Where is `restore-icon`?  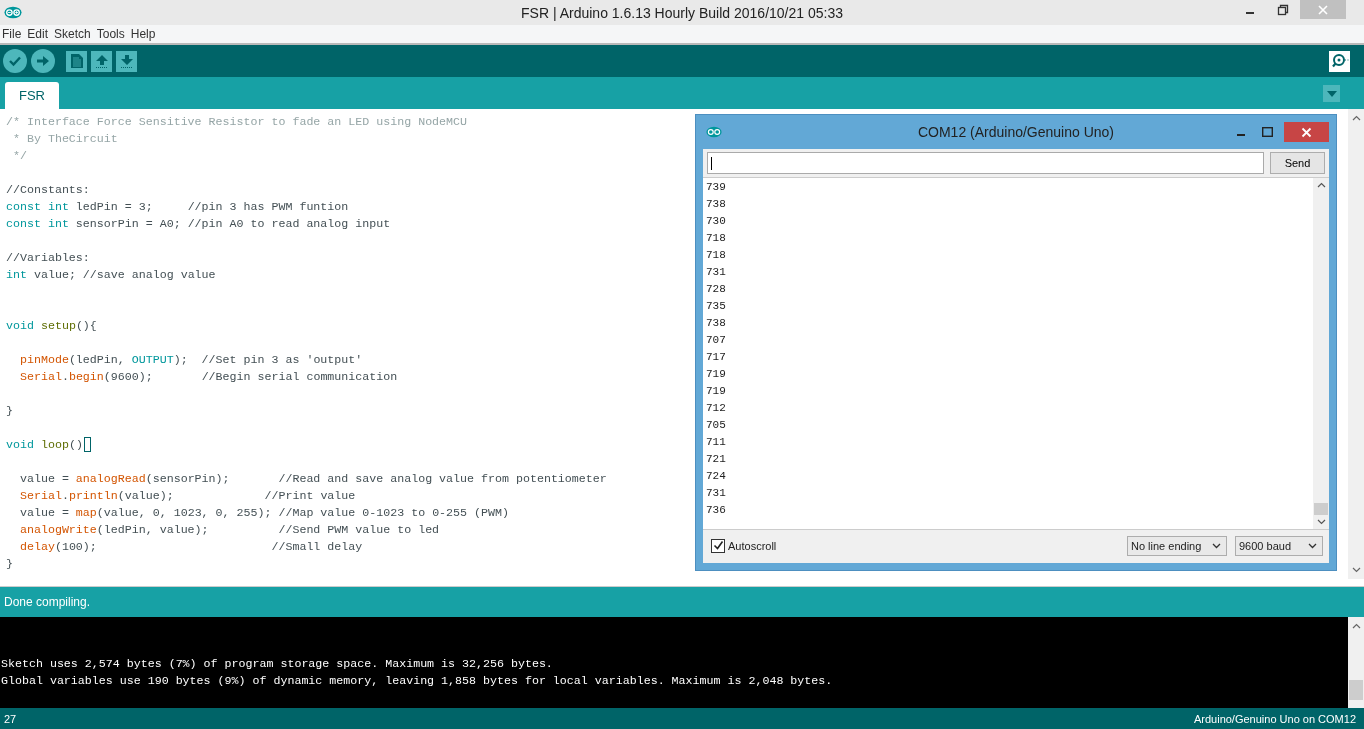 restore-icon is located at coordinates (1282, 9).